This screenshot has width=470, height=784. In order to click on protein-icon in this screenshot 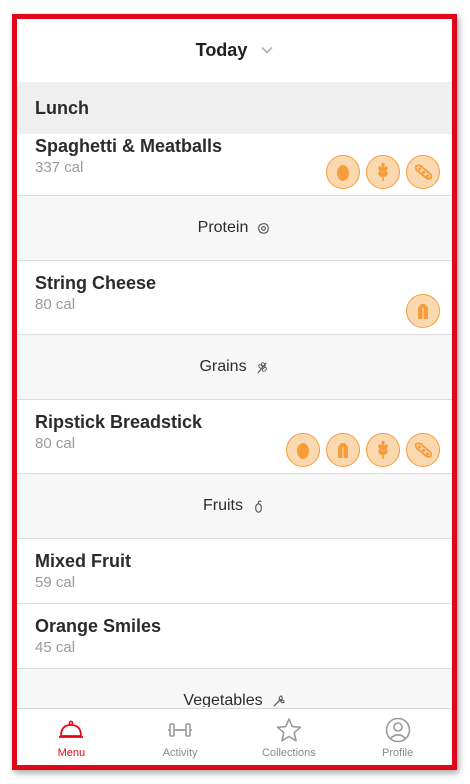, I will do `click(264, 228)`.